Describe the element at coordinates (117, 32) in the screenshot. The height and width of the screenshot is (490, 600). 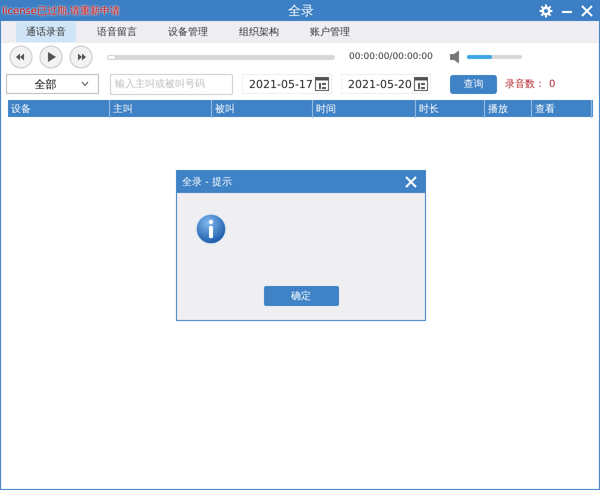
I see `tab: 语音留言` at that location.